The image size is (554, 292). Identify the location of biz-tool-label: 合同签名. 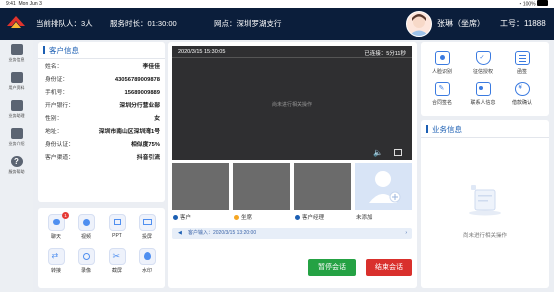
(441, 103).